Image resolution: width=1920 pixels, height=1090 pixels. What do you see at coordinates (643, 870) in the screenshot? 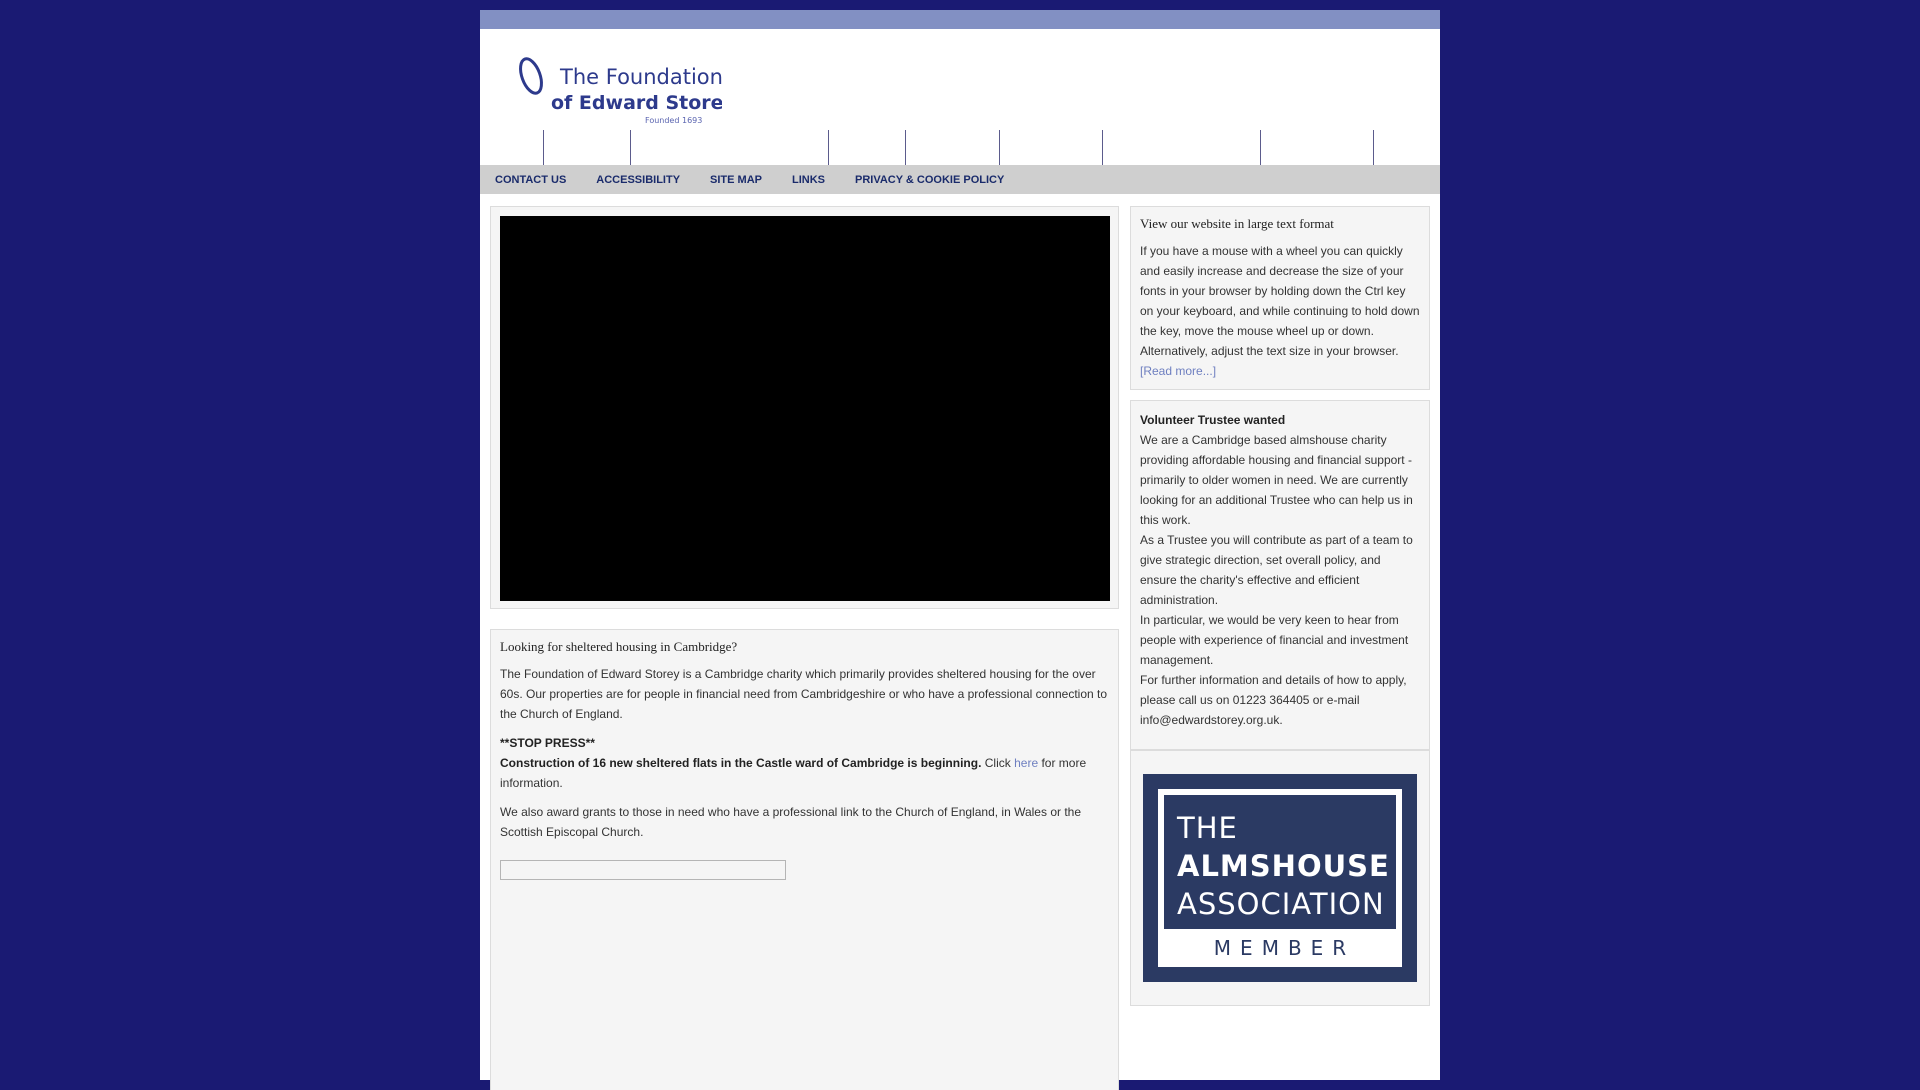
I see `broken-image` at bounding box center [643, 870].